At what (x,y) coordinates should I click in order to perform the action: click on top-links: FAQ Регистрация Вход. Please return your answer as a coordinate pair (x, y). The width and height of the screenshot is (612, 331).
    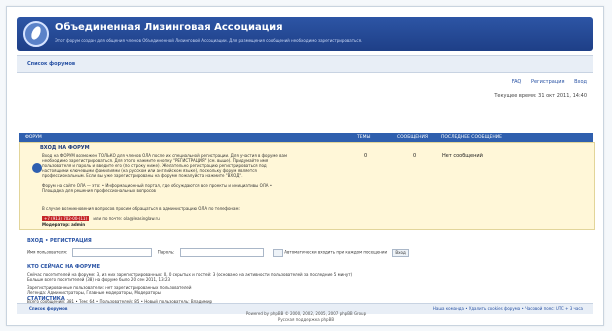
    Looking at the image, I should click on (545, 82).